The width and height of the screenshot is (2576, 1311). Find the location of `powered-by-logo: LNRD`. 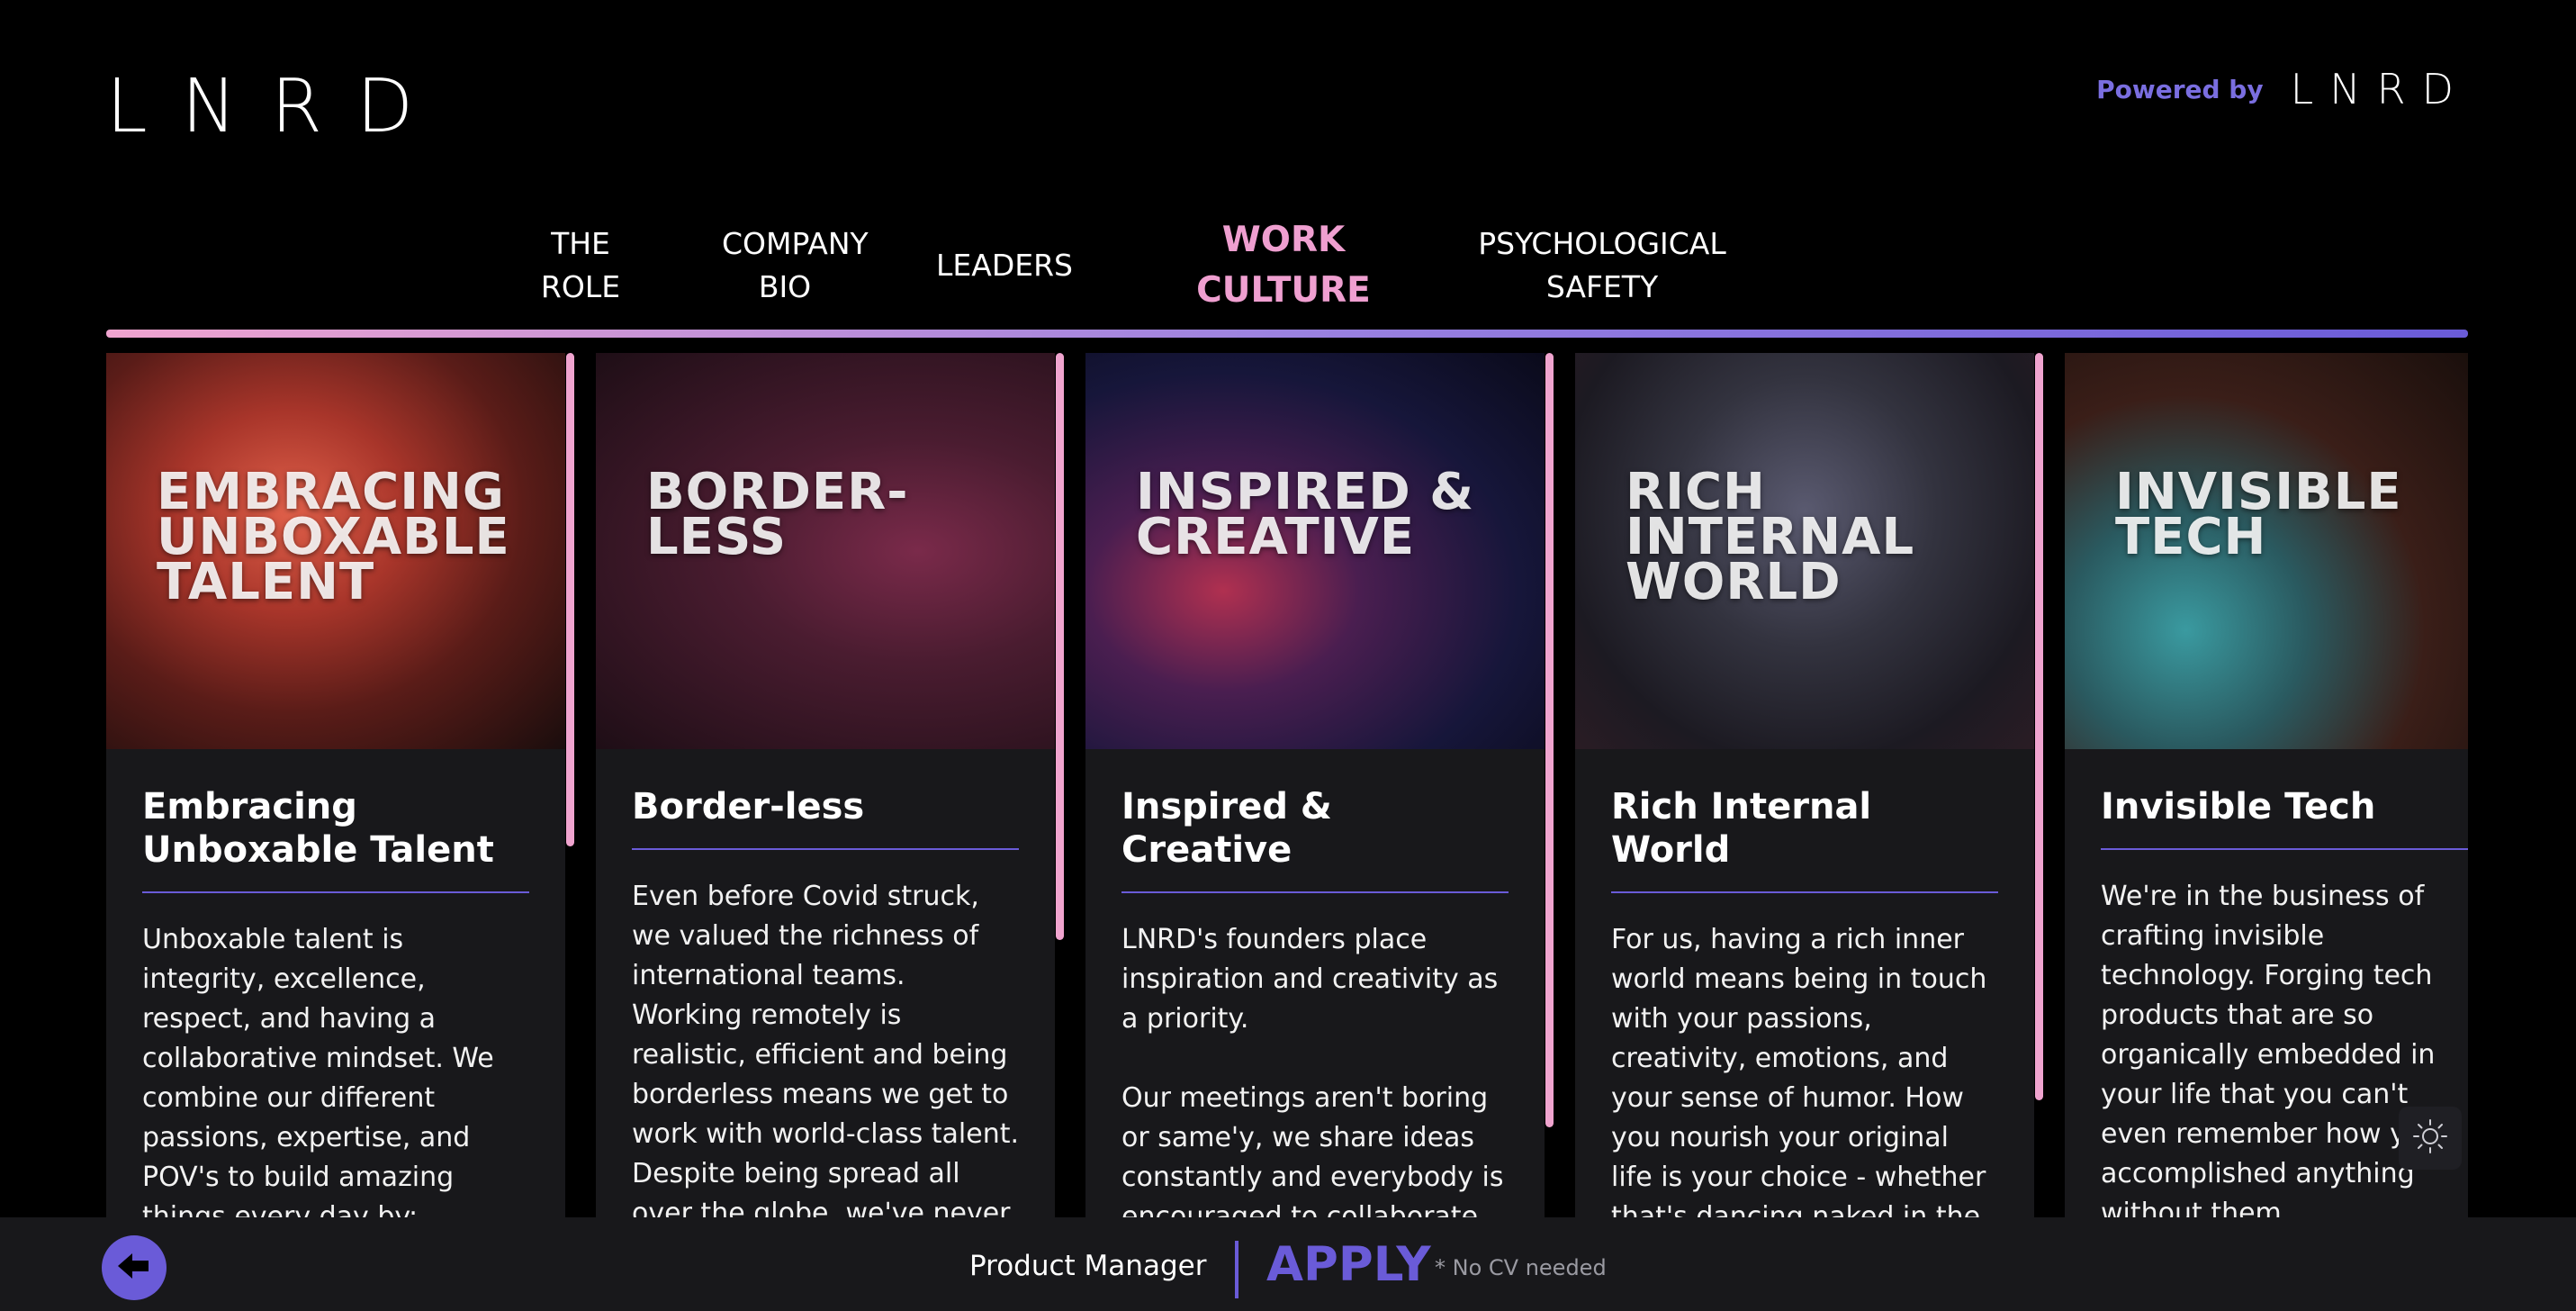

powered-by-logo: LNRD is located at coordinates (2380, 89).